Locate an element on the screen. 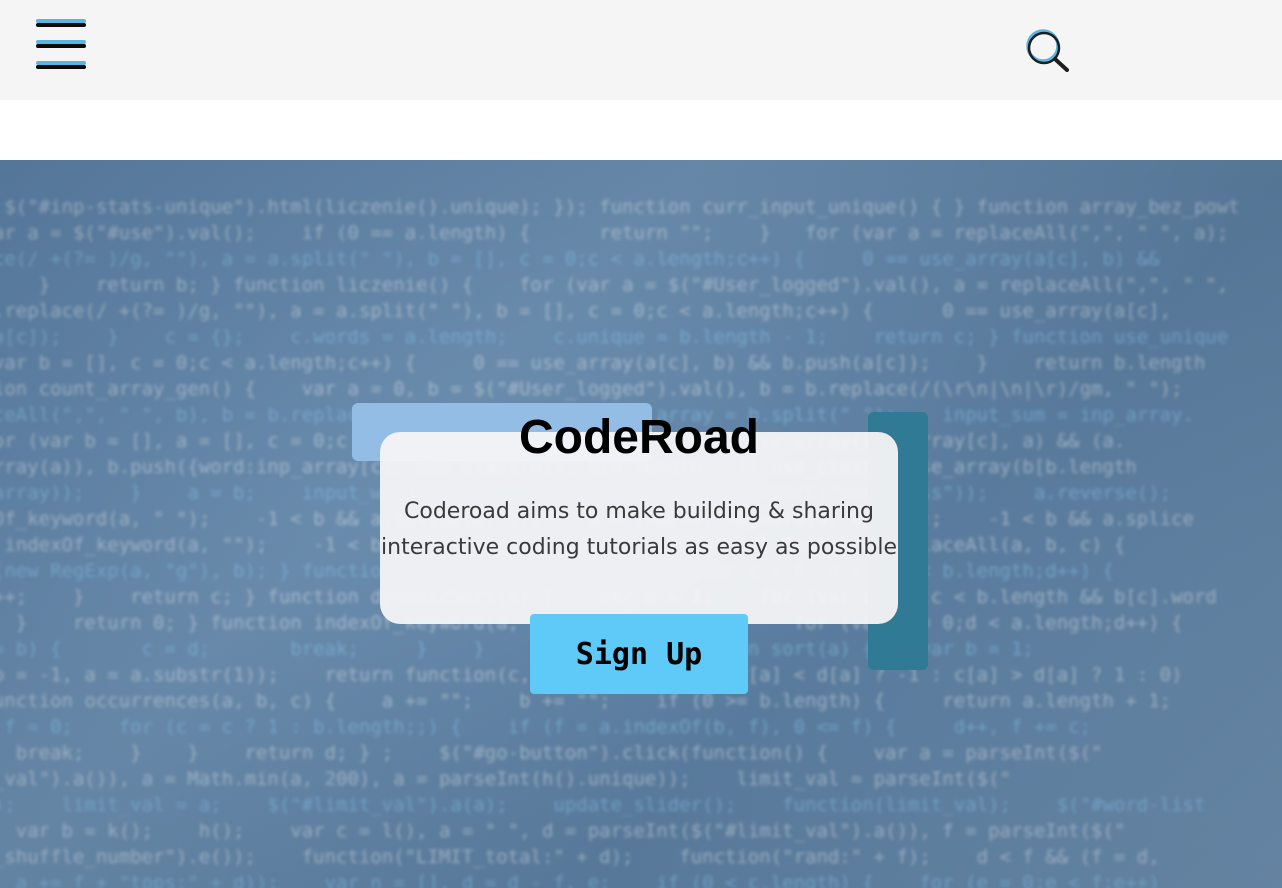  hamburger-menu-icon is located at coordinates (61, 45).